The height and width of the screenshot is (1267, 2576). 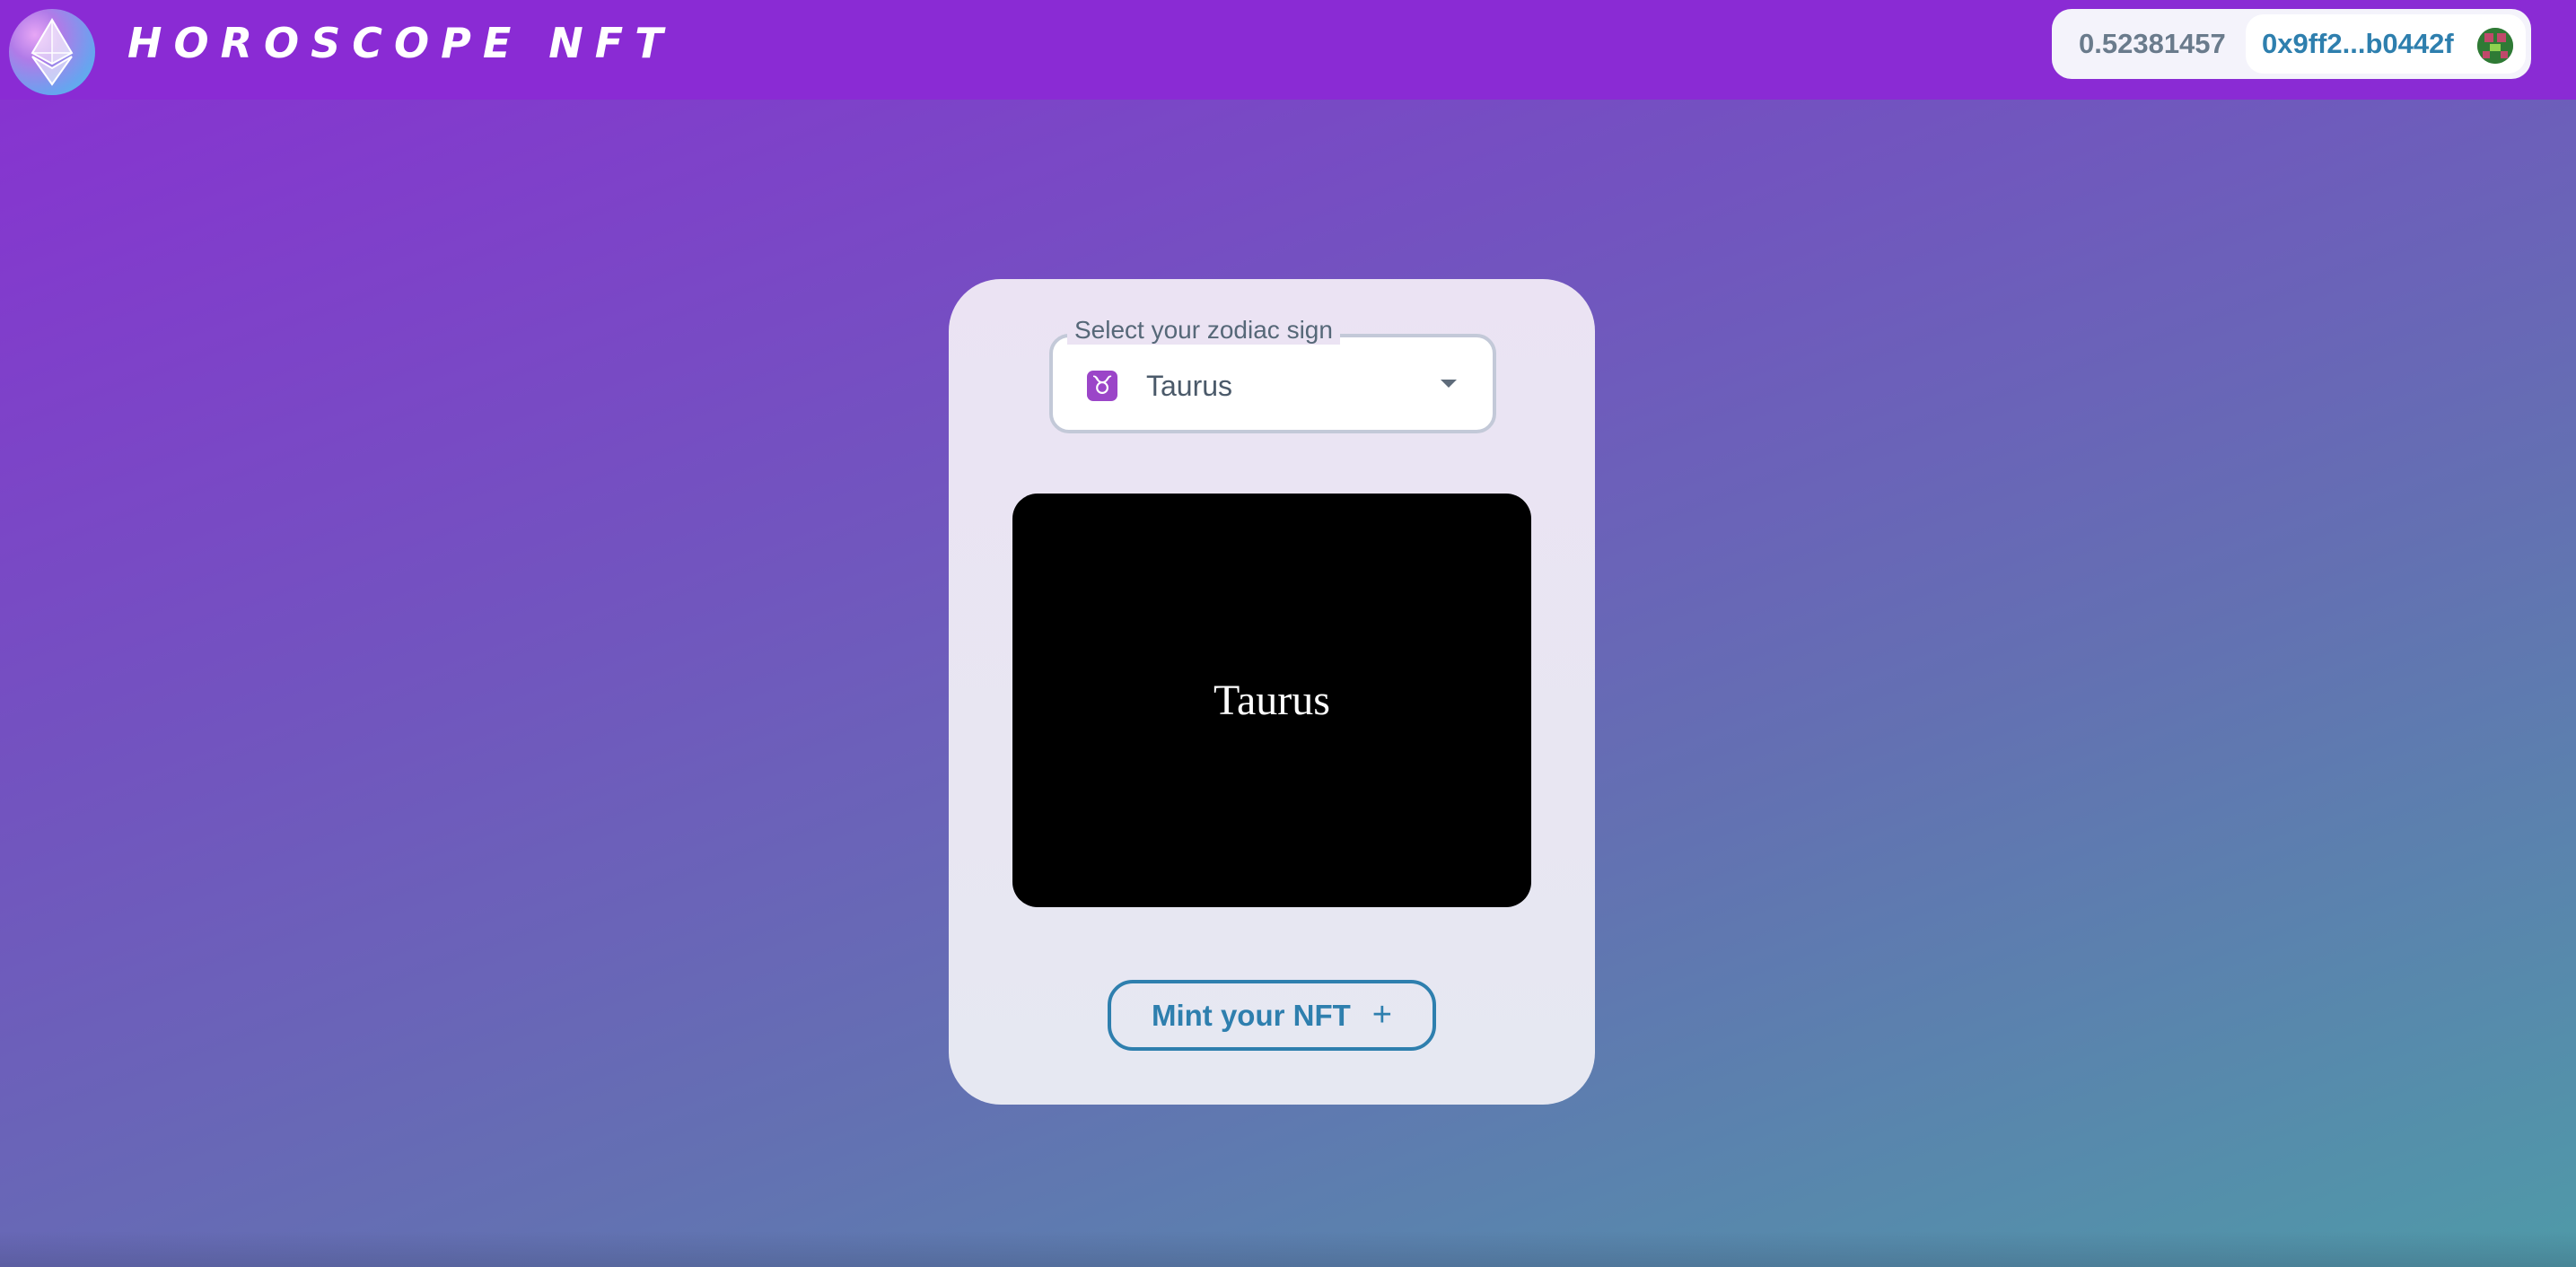 I want to click on caret-down-icon, so click(x=1449, y=384).